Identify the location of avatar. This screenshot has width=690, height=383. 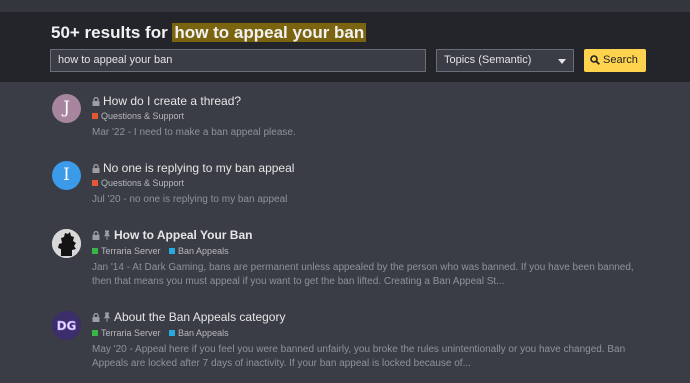
(66, 243).